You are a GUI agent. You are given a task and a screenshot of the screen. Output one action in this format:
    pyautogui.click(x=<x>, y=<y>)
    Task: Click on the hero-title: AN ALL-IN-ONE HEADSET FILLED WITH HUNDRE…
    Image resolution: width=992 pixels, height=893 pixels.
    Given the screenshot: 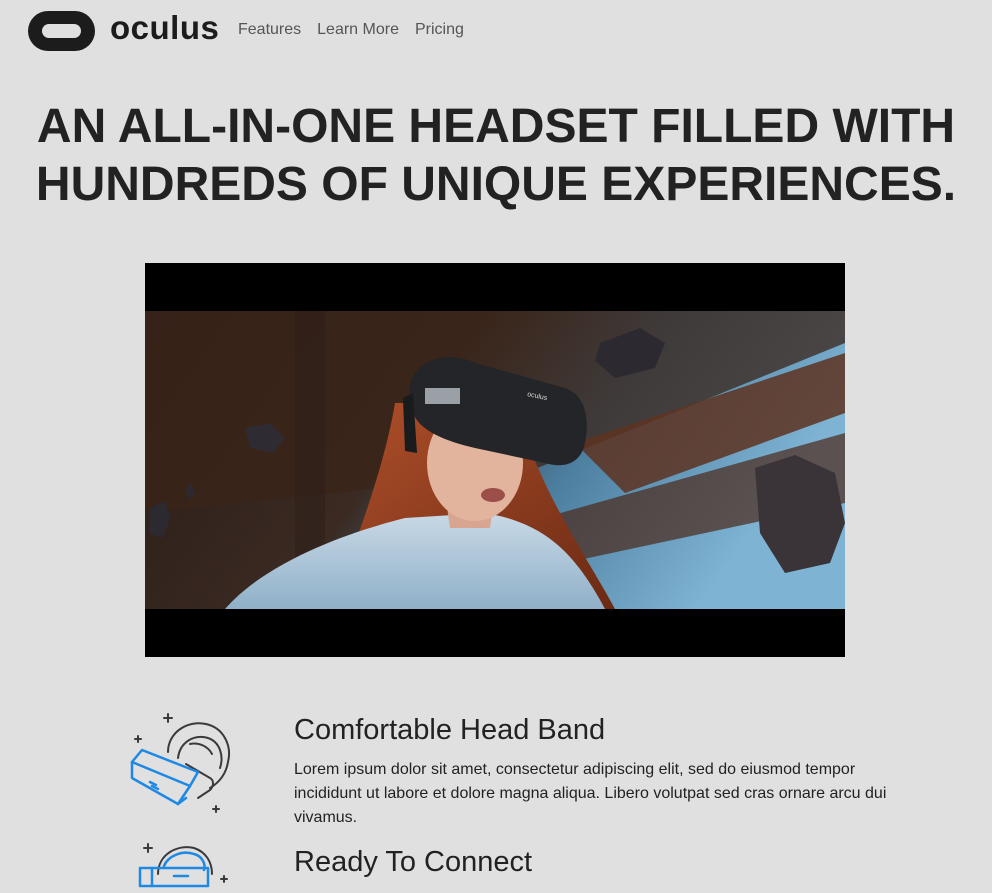 What is the action you would take?
    pyautogui.click(x=496, y=156)
    